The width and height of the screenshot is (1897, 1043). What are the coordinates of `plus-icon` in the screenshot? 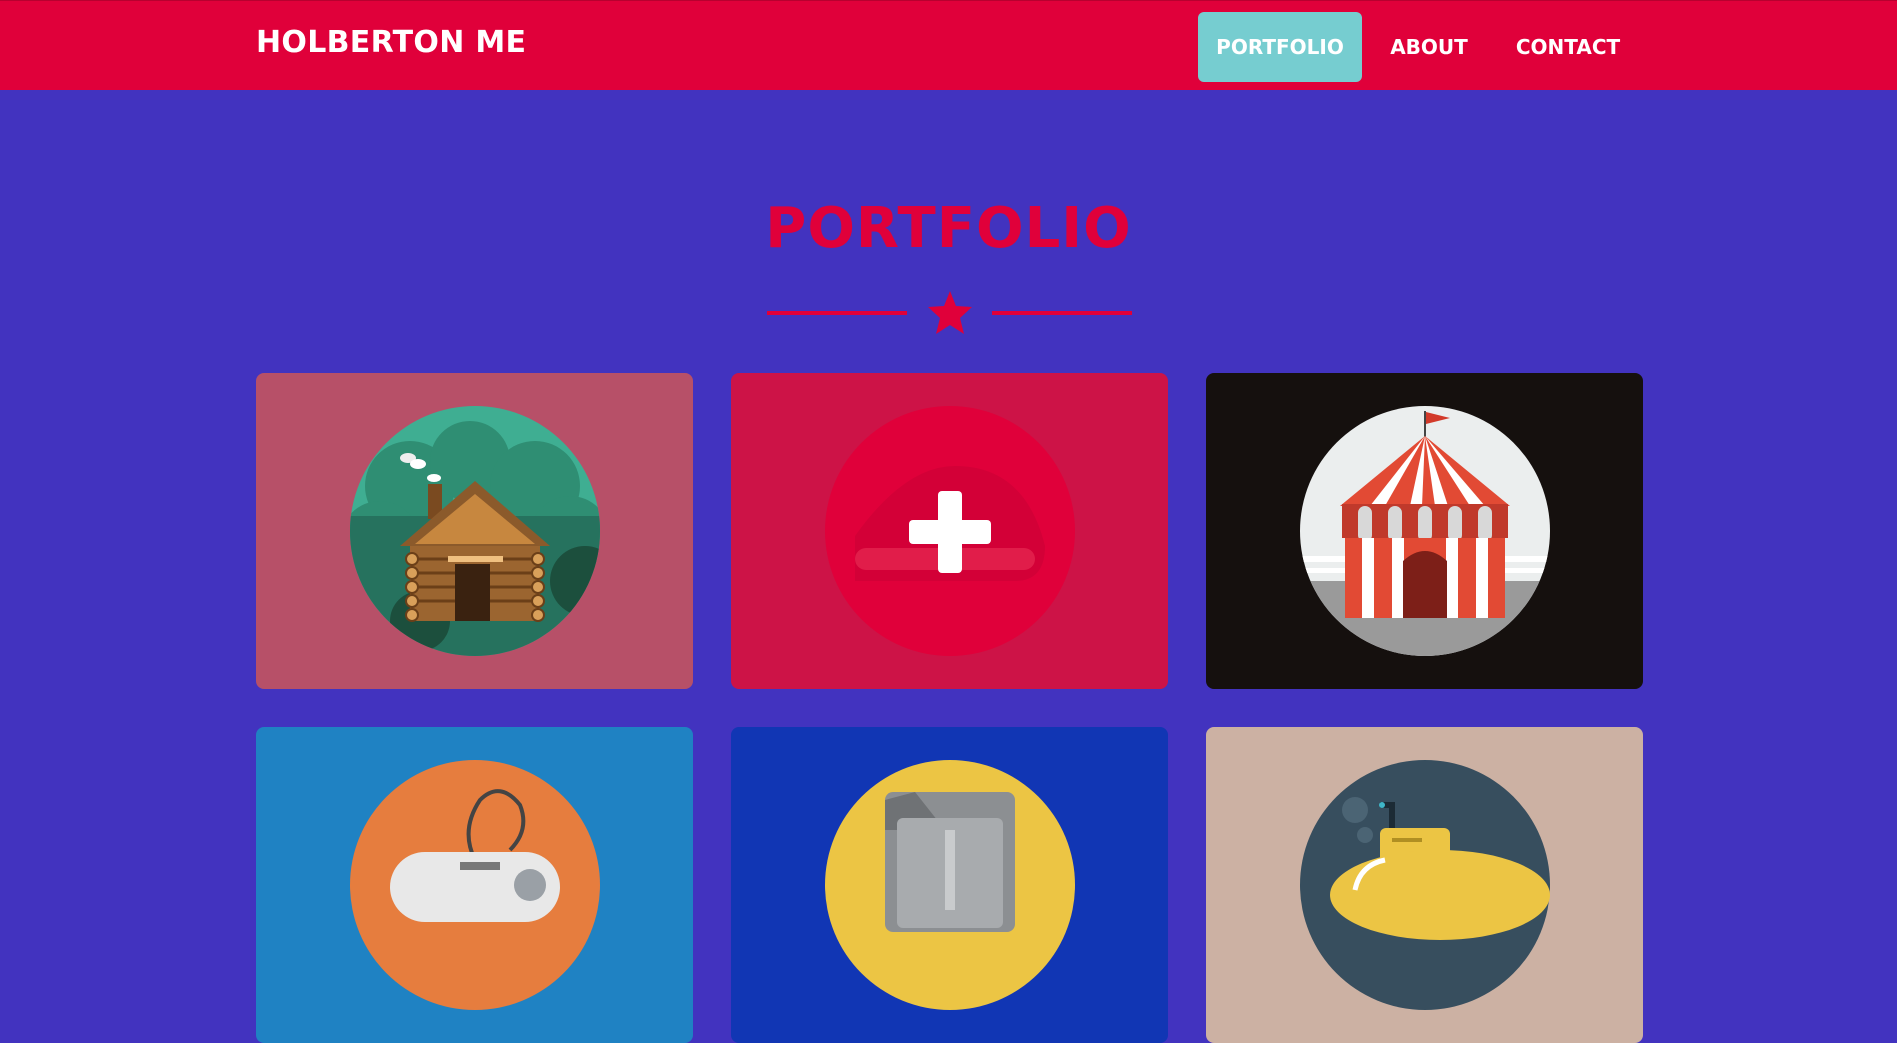 It's located at (950, 531).